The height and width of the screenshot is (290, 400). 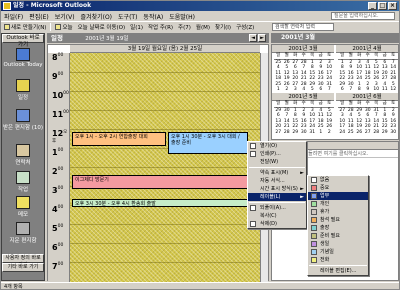 What do you see at coordinates (23, 115) in the screenshot?
I see `inbox-icon` at bounding box center [23, 115].